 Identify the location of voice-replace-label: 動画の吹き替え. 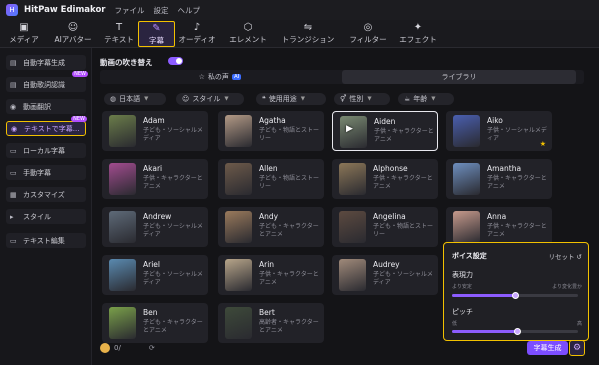
(126, 62).